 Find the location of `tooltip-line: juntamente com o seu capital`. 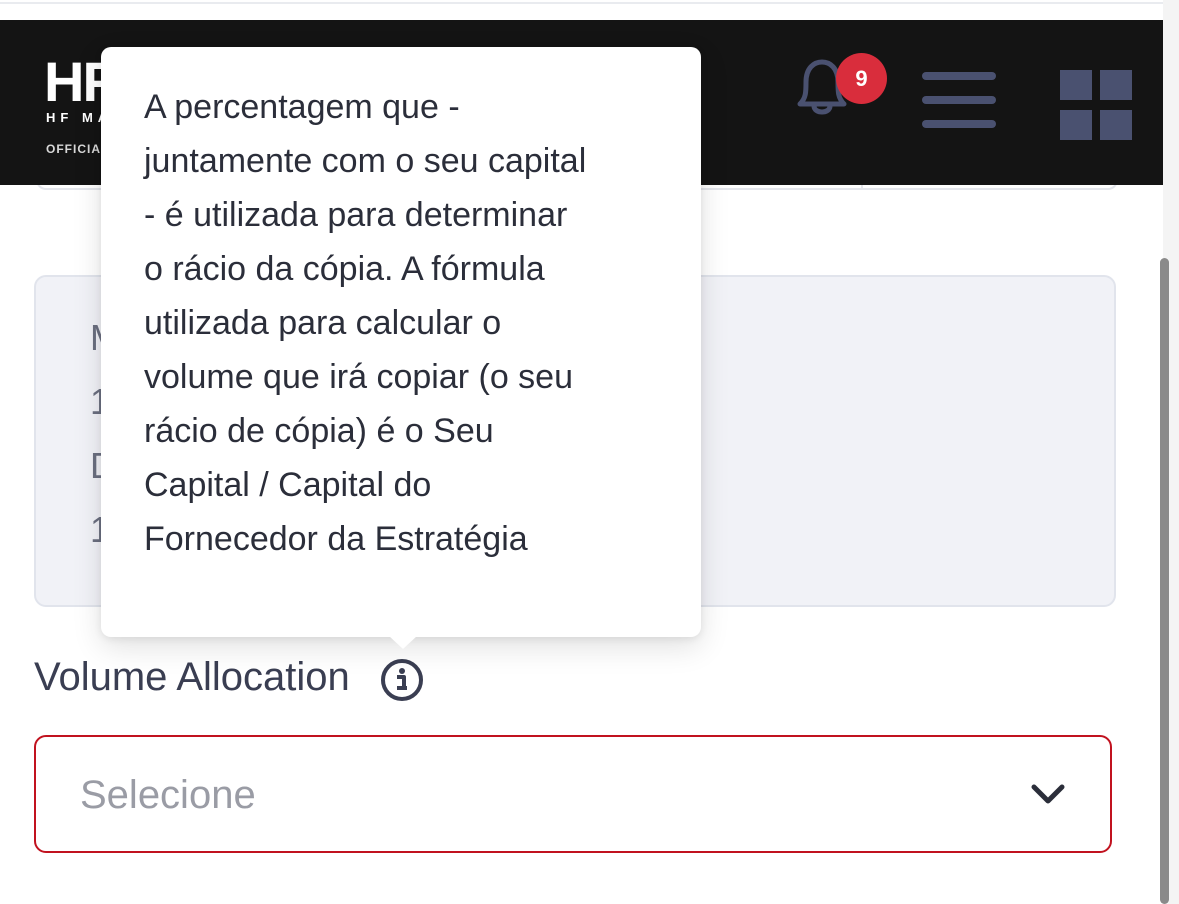

tooltip-line: juntamente com o seu capital is located at coordinates (365, 161).